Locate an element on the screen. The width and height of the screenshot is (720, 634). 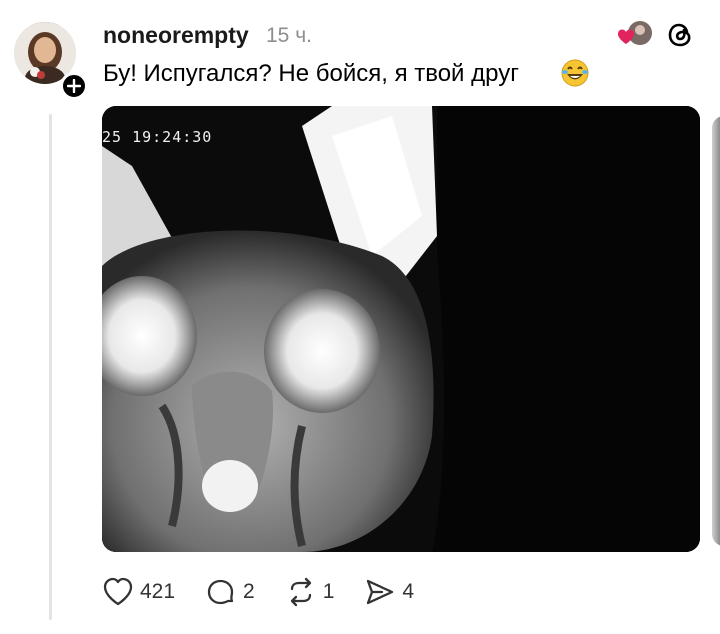
plus-icon is located at coordinates (74, 86).